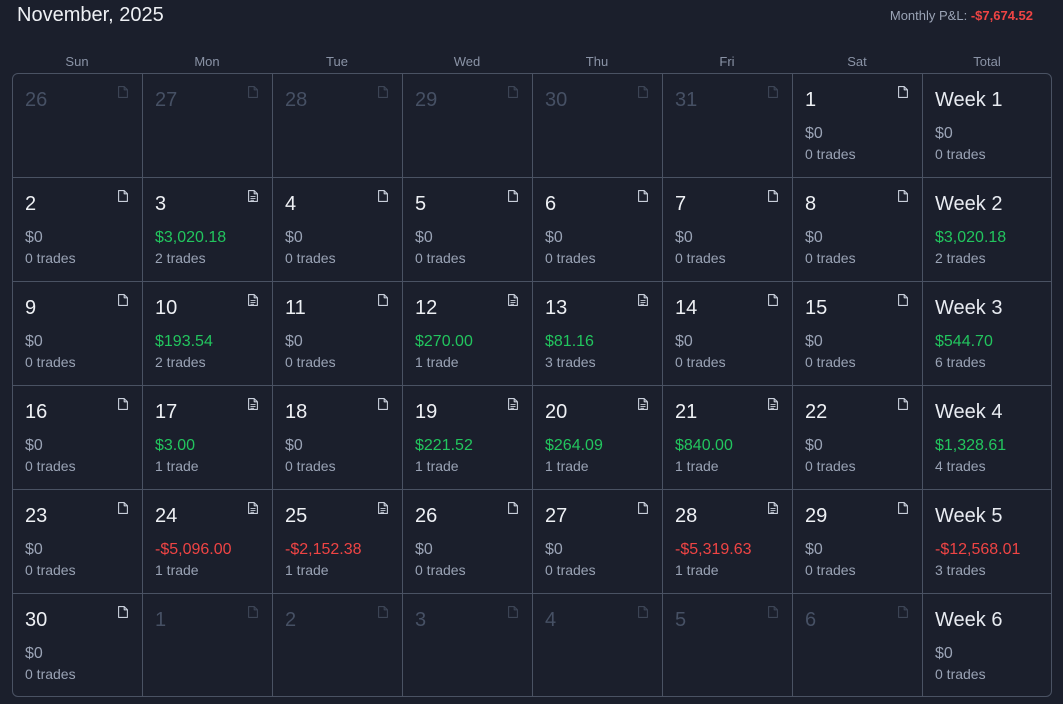  I want to click on day-cell: 24 -$5,096.00 1 trade, so click(208, 542).